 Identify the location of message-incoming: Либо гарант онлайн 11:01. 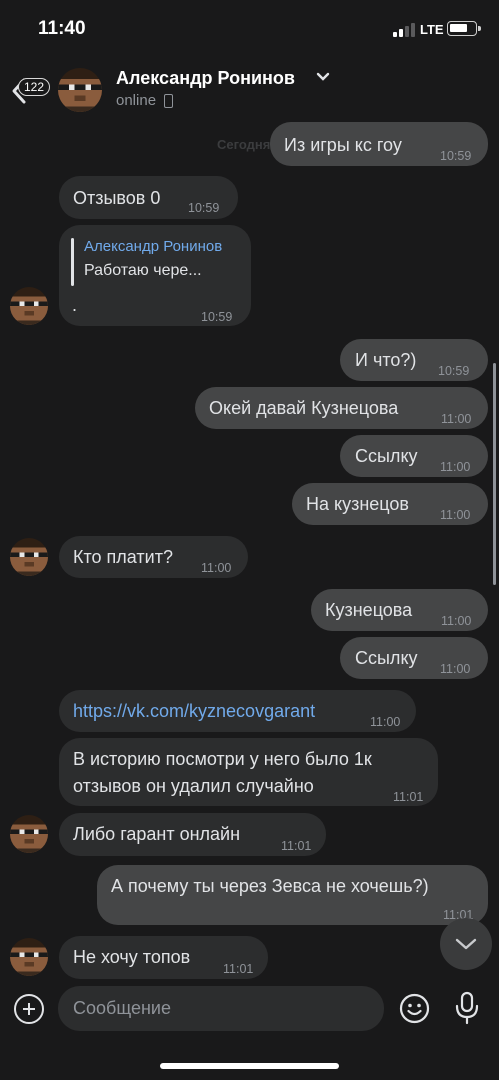
(192, 834).